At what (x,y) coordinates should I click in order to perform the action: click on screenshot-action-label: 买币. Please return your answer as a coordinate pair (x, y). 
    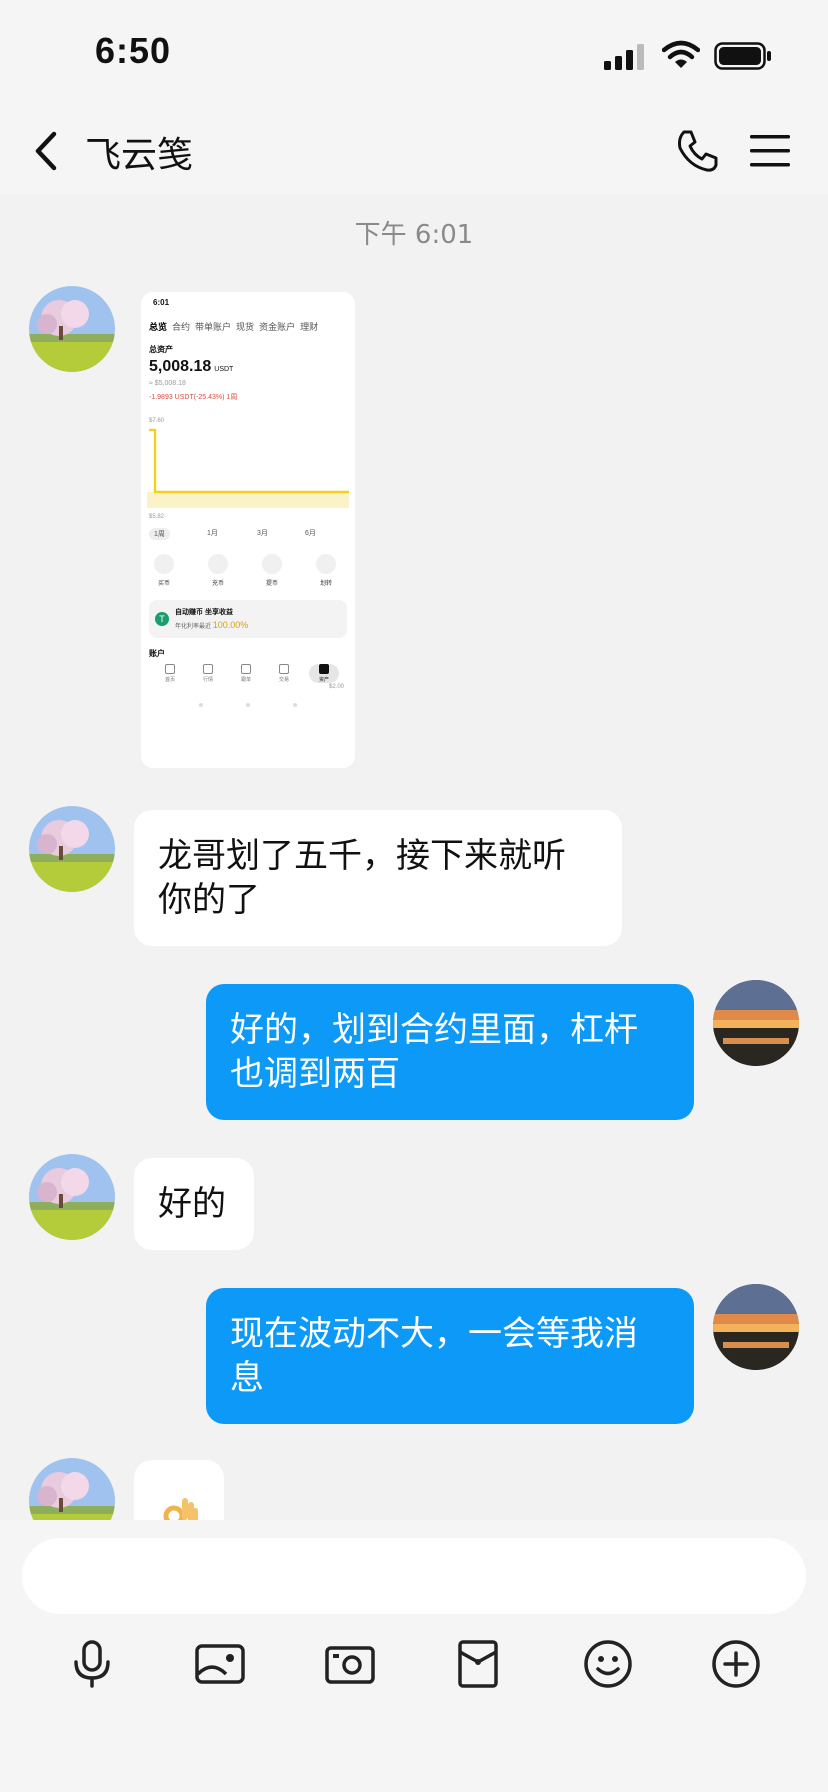
    Looking at the image, I should click on (163, 584).